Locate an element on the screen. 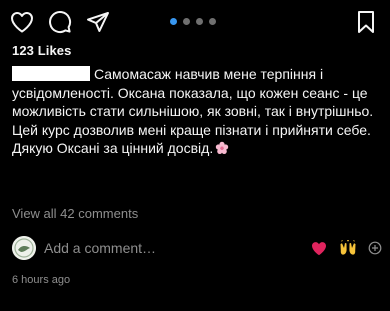  red-heart-icon is located at coordinates (319, 248).